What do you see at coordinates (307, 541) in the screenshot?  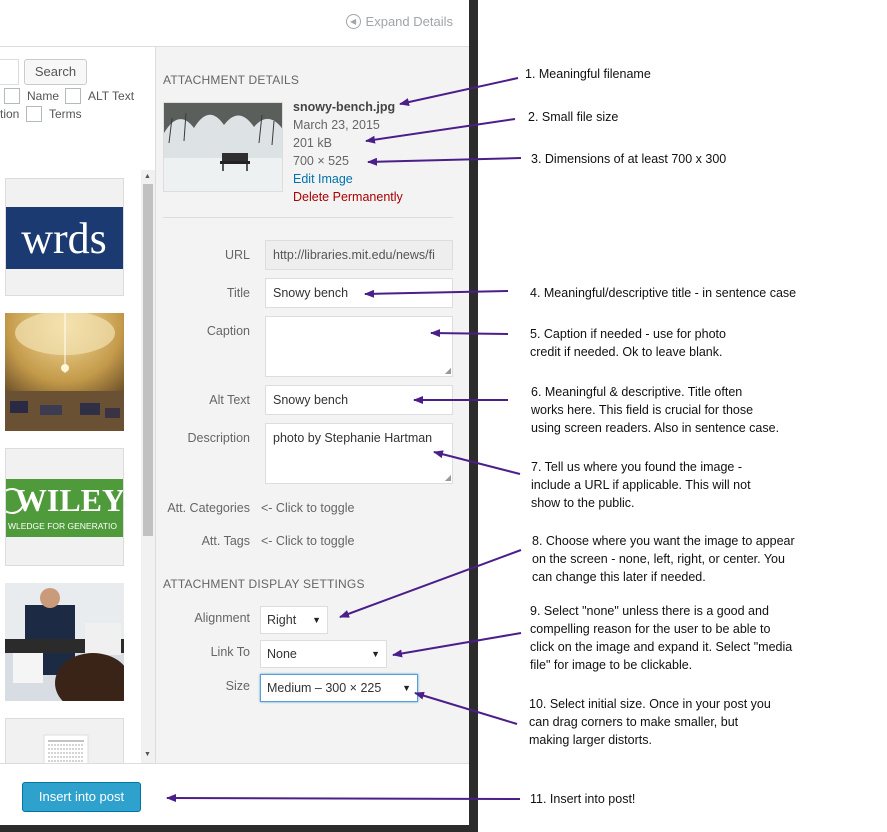 I see `att-tags-toggle: <- Click to toggle` at bounding box center [307, 541].